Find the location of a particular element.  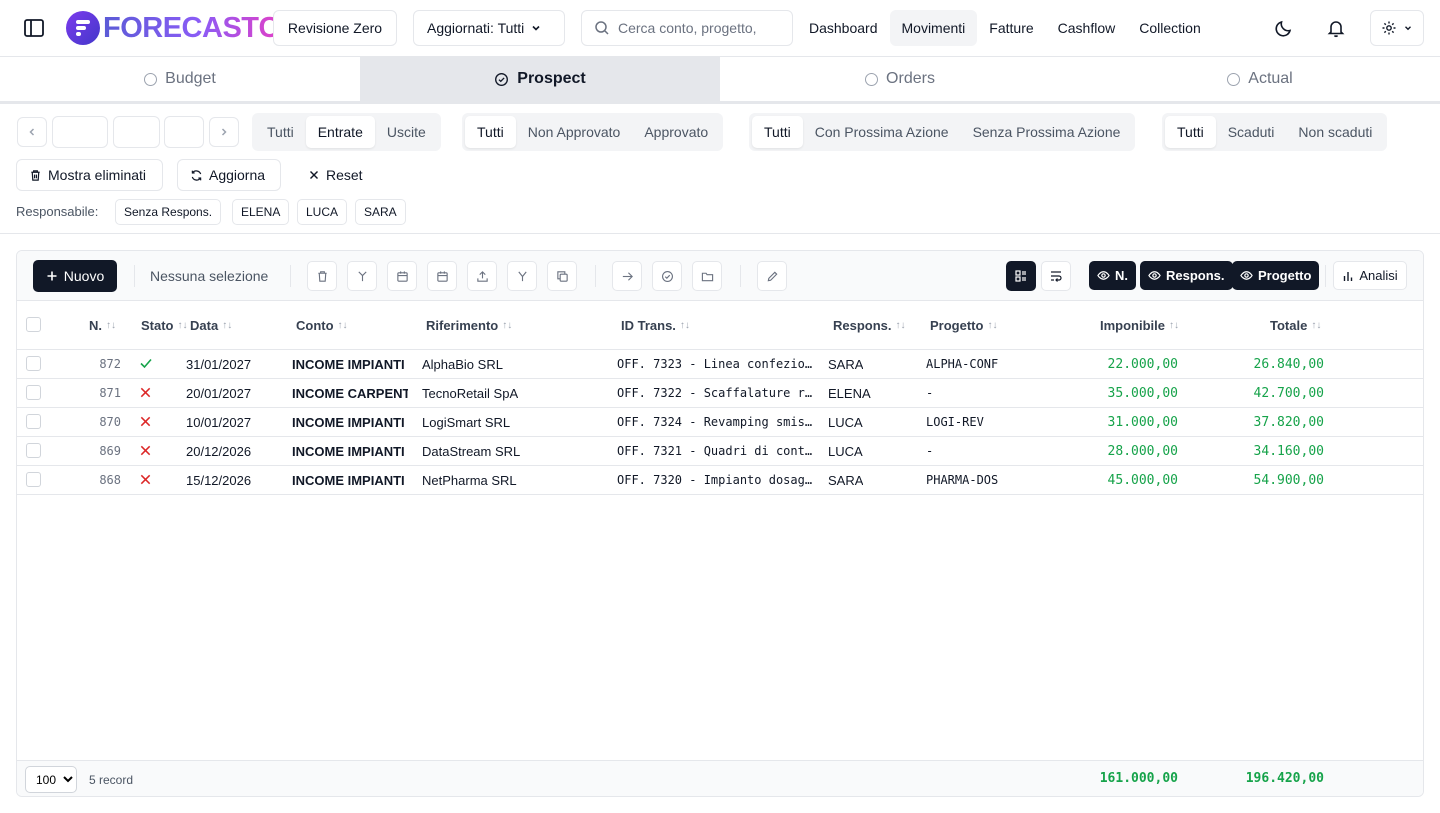

moon-icon is located at coordinates (1284, 28).